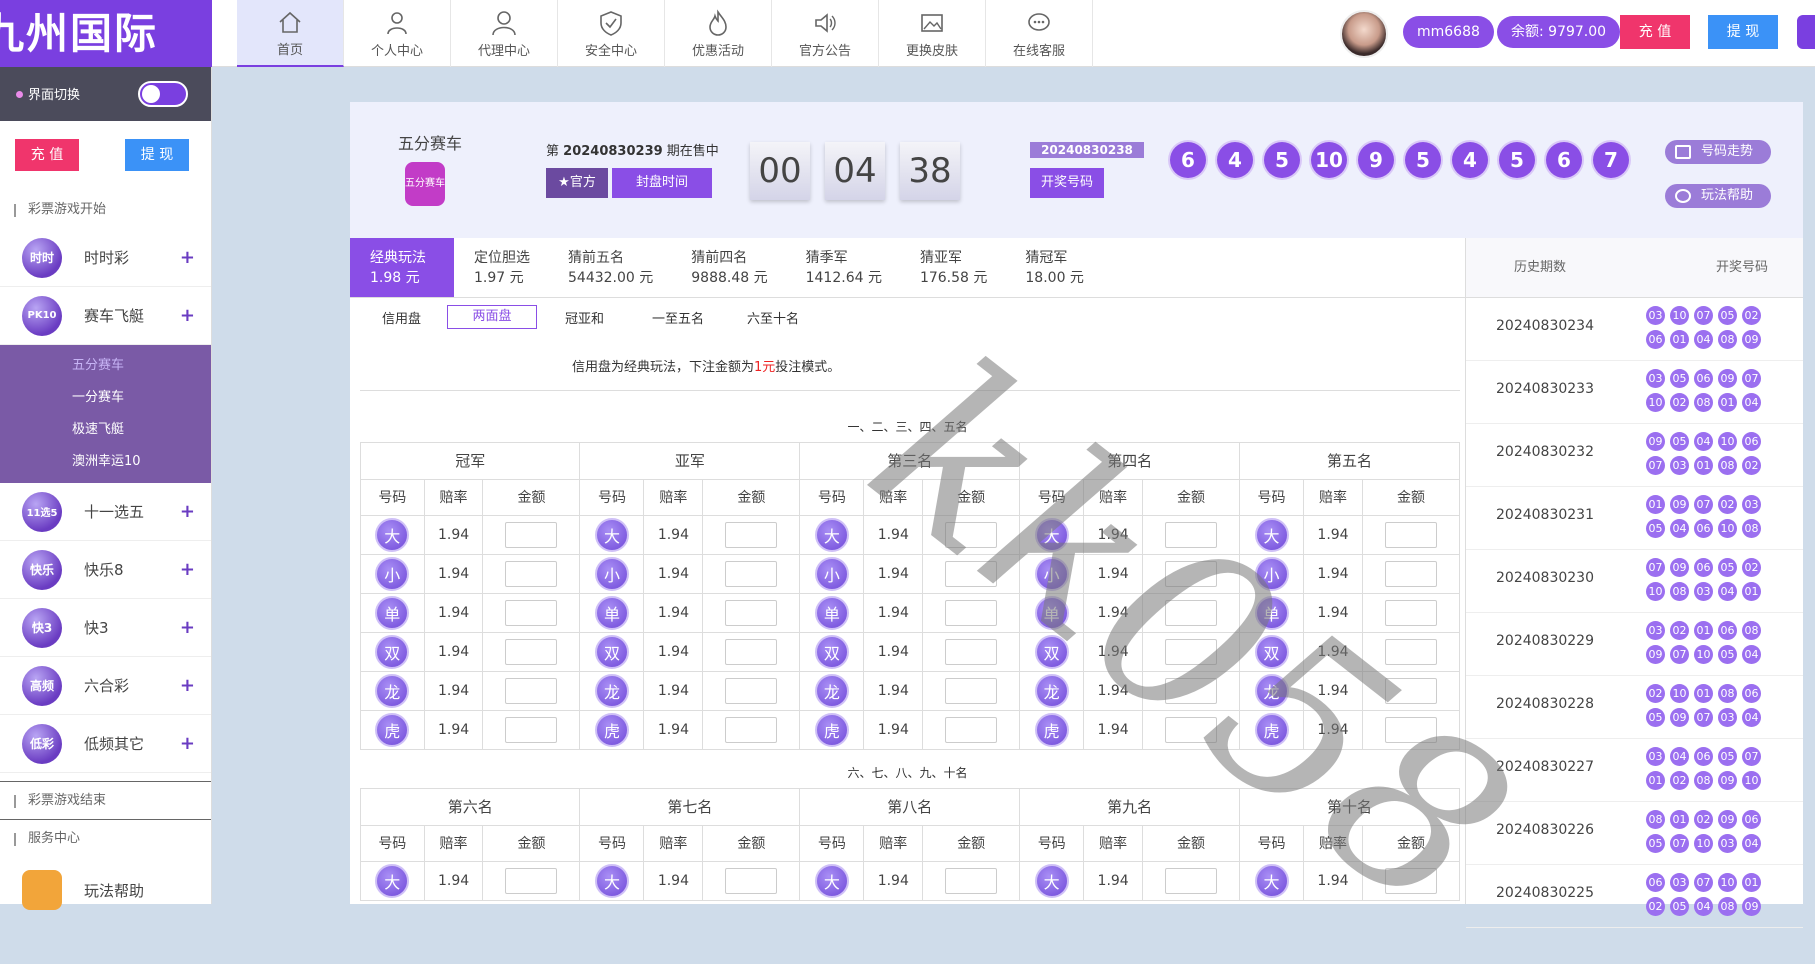 Image resolution: width=1815 pixels, height=964 pixels. What do you see at coordinates (1067, 183) in the screenshot?
I see `draw-numbers-button: 开奖号码` at bounding box center [1067, 183].